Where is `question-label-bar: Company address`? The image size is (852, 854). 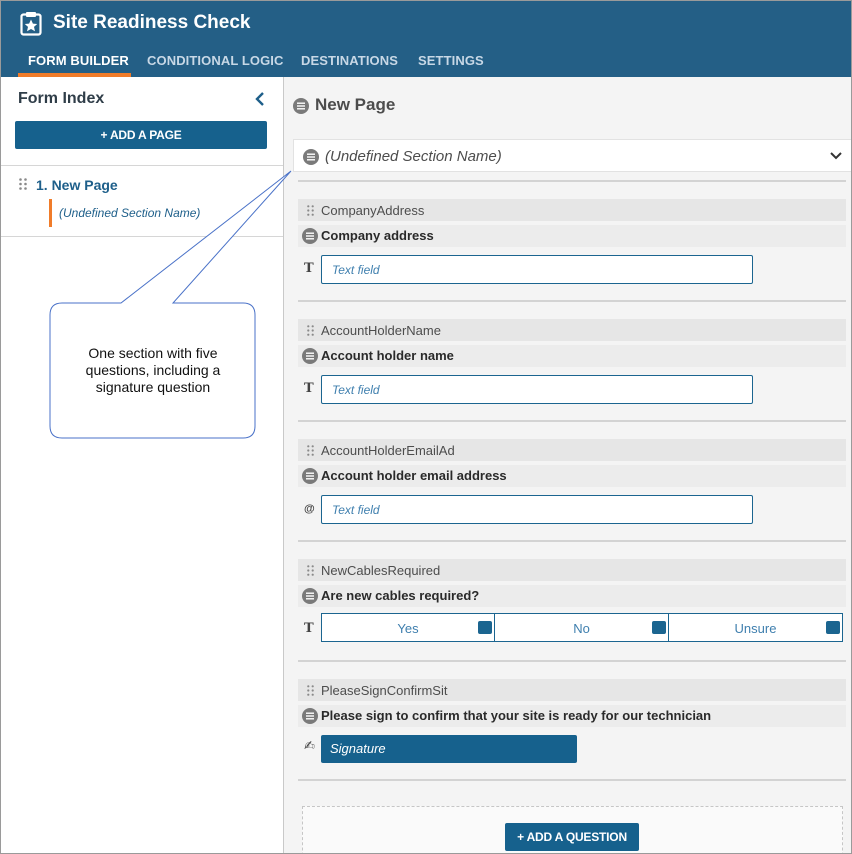 question-label-bar: Company address is located at coordinates (572, 236).